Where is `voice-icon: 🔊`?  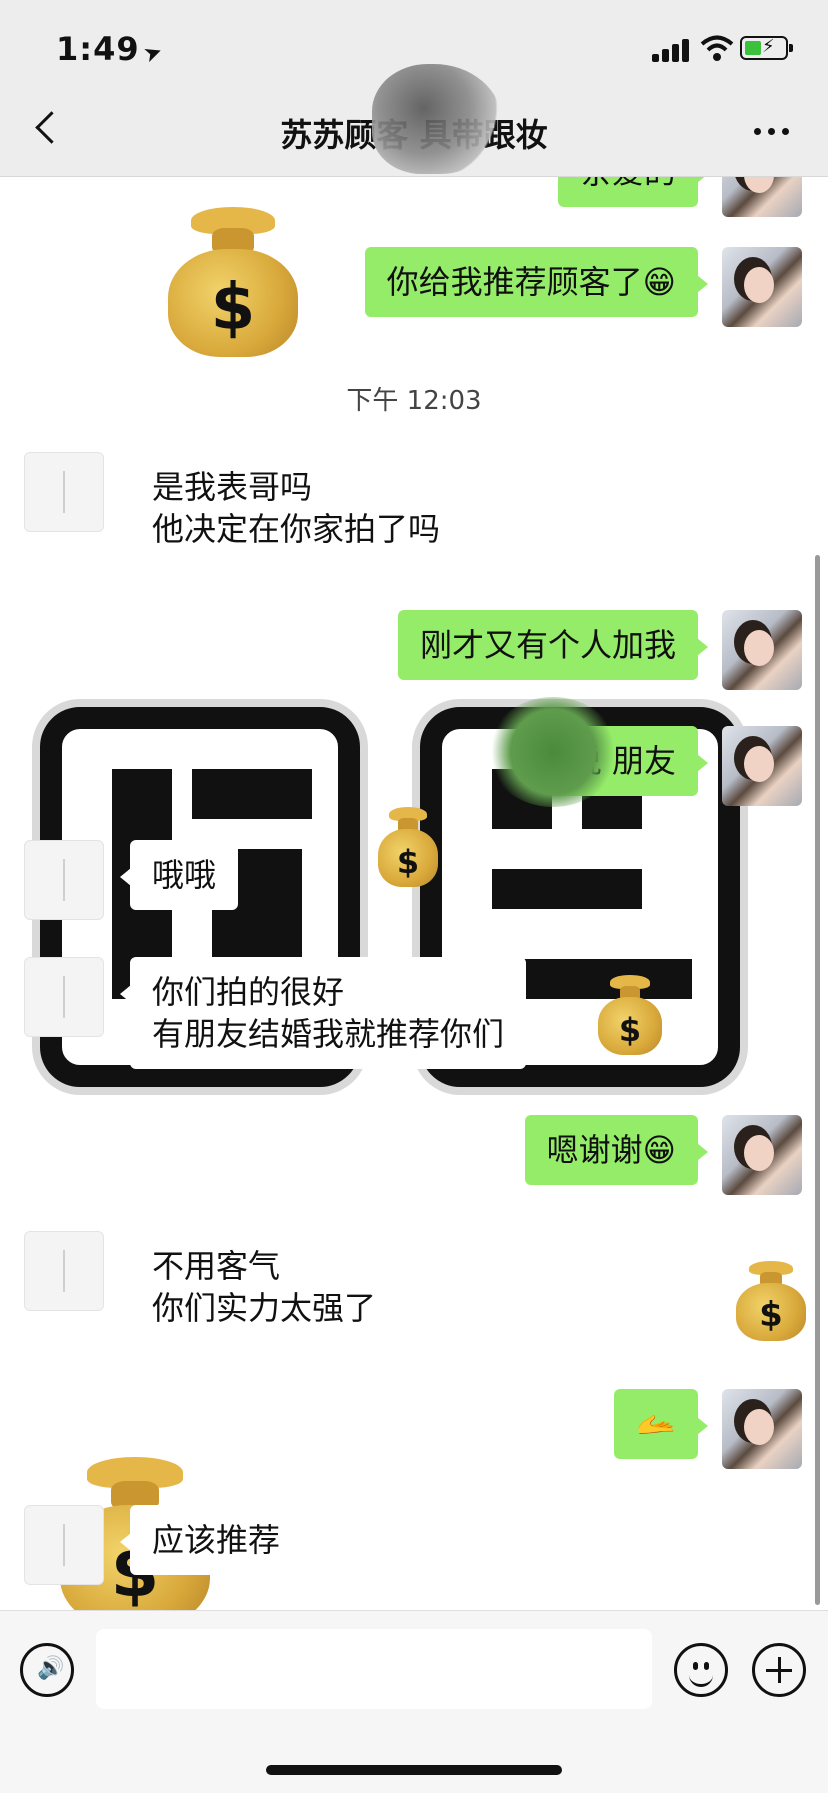 voice-icon: 🔊 is located at coordinates (51, 1668).